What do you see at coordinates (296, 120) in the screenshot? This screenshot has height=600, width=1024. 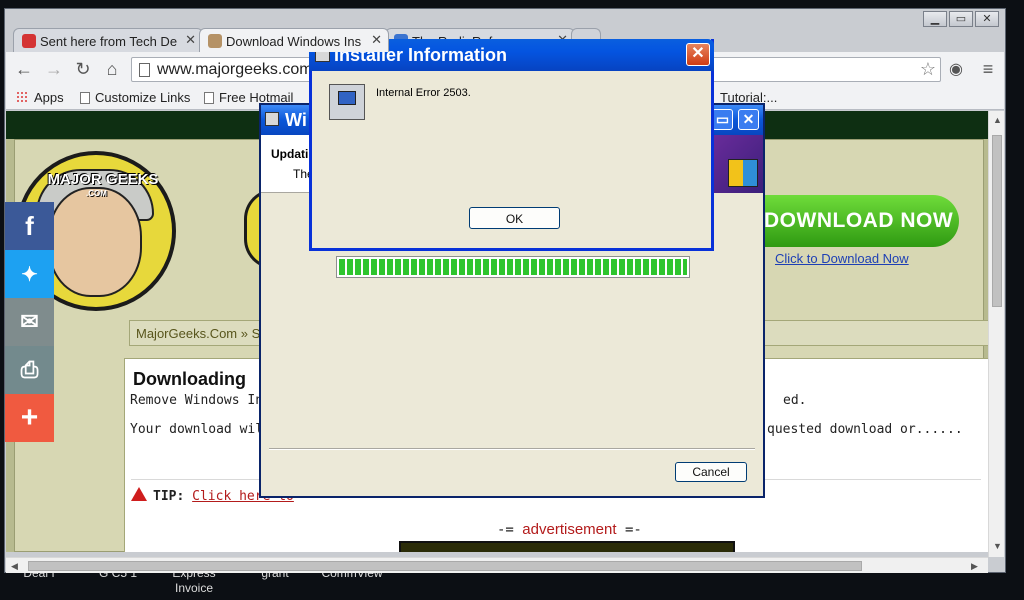 I see `installer-title: Wi` at bounding box center [296, 120].